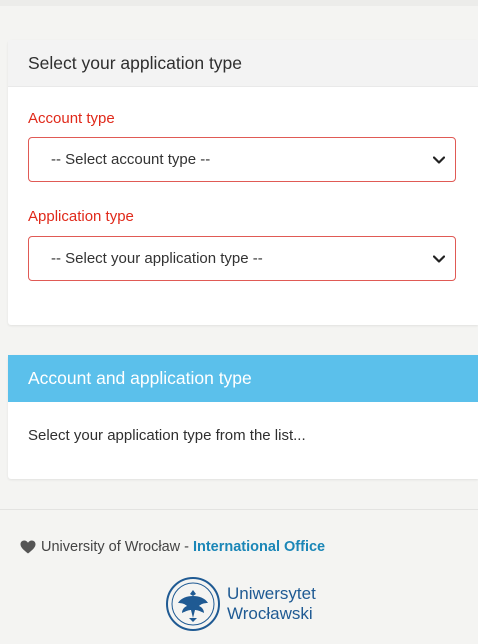 The width and height of the screenshot is (478, 644). I want to click on logo-line-2: Wrocławski, so click(270, 613).